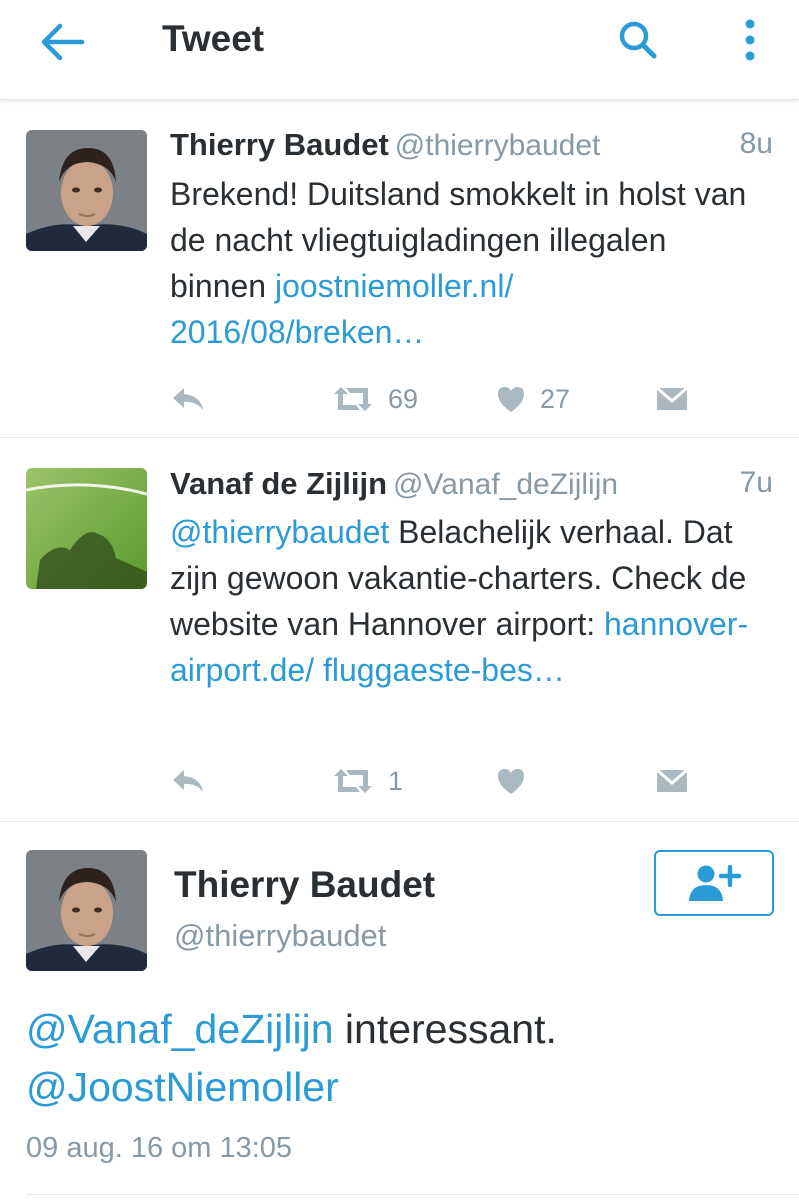  What do you see at coordinates (638, 40) in the screenshot?
I see `search-icon` at bounding box center [638, 40].